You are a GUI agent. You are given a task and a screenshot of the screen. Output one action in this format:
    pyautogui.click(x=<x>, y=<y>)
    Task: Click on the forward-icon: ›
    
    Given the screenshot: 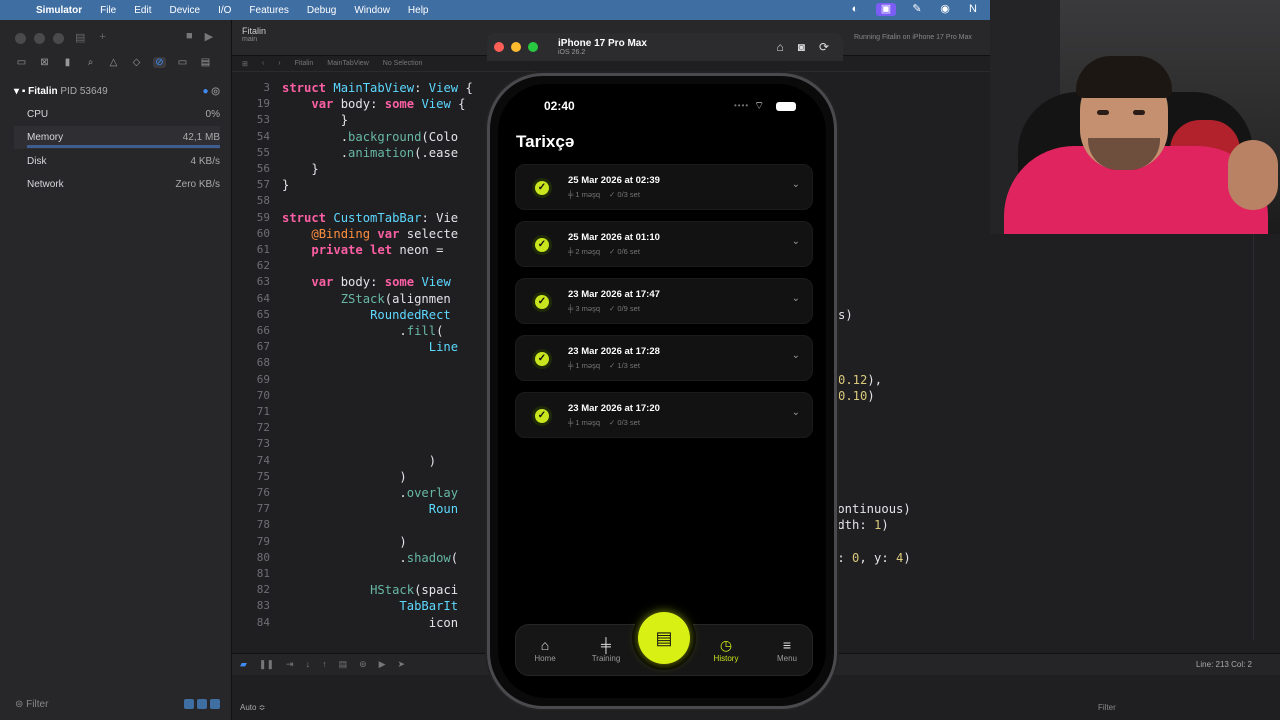 What is the action you would take?
    pyautogui.click(x=279, y=63)
    